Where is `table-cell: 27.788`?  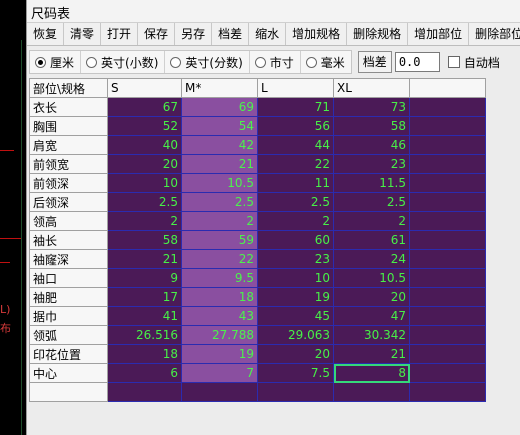
table-cell: 27.788 is located at coordinates (219, 335).